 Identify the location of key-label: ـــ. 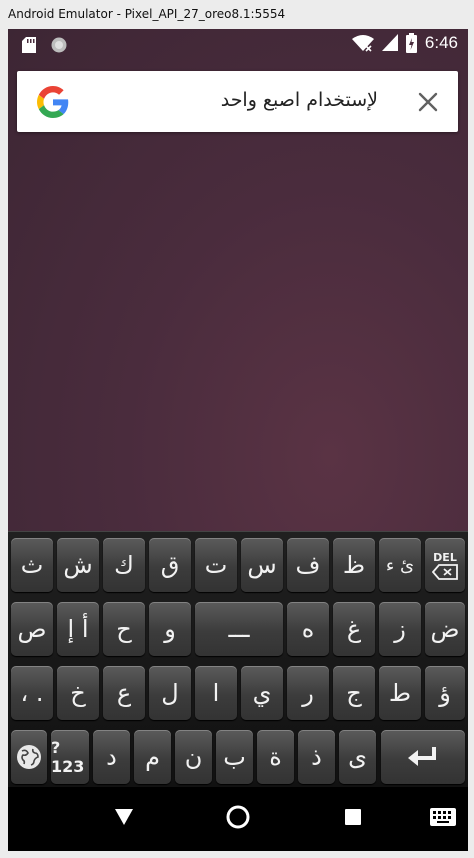
(239, 629).